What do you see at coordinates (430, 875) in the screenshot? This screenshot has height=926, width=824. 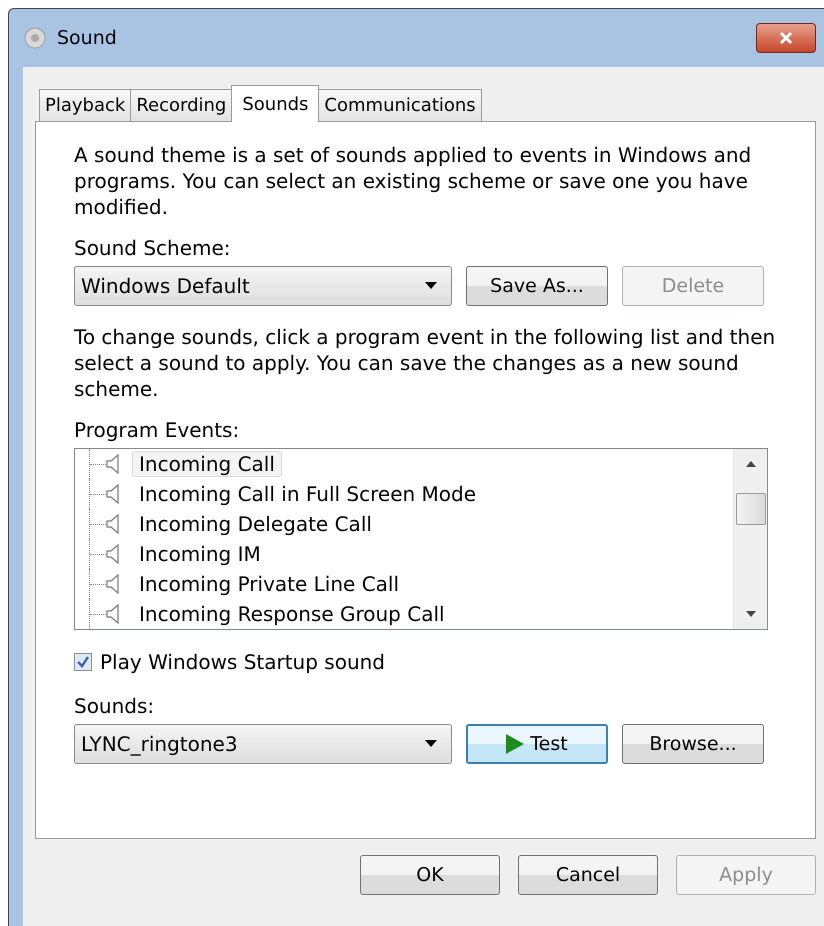 I see `dialog-button: OK` at bounding box center [430, 875].